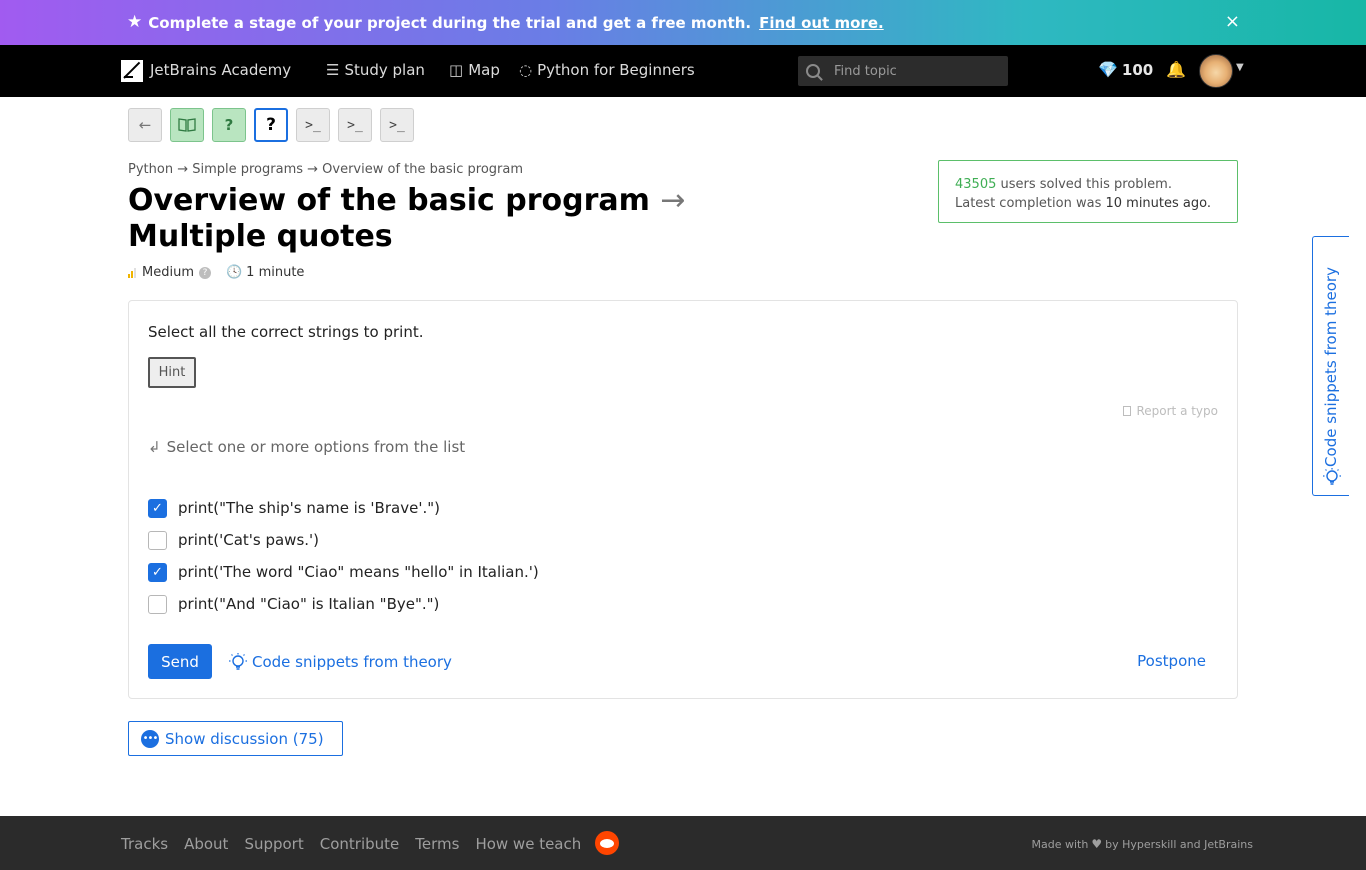  I want to click on step-theory, so click(187, 125).